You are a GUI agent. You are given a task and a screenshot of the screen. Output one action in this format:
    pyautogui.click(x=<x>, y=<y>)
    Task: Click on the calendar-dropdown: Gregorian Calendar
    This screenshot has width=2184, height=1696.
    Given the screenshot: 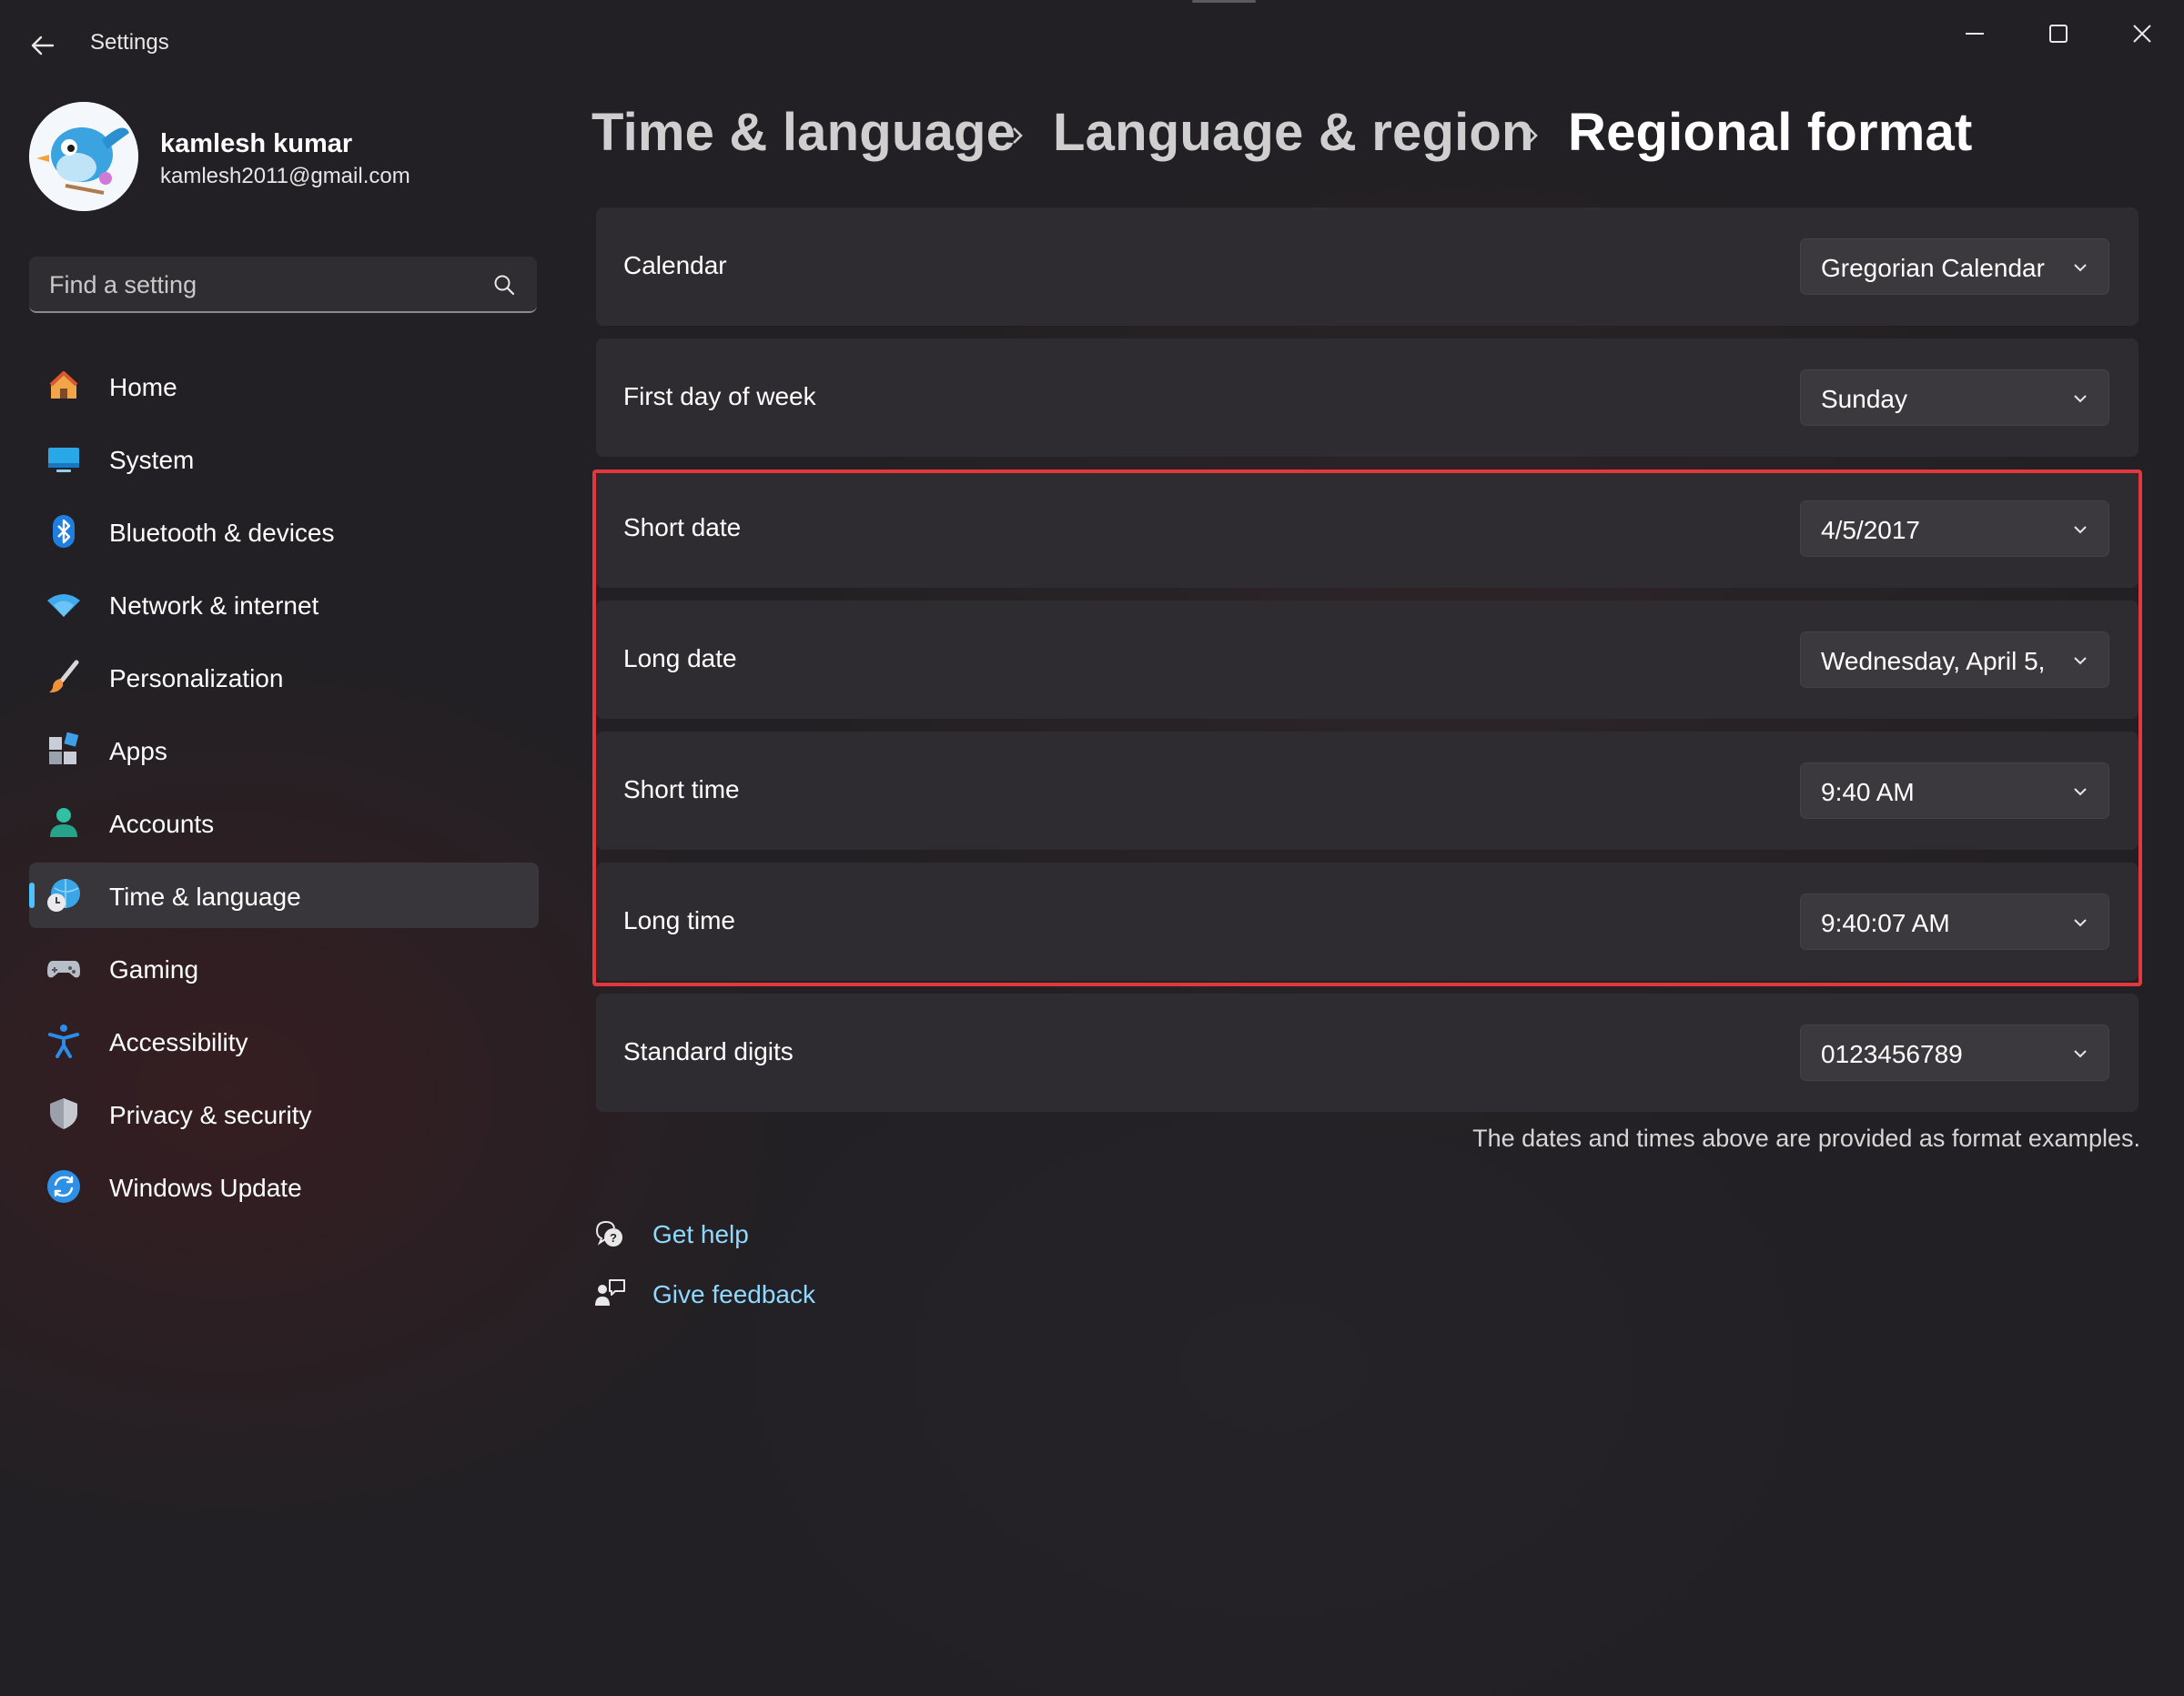 What is the action you would take?
    pyautogui.click(x=1955, y=266)
    